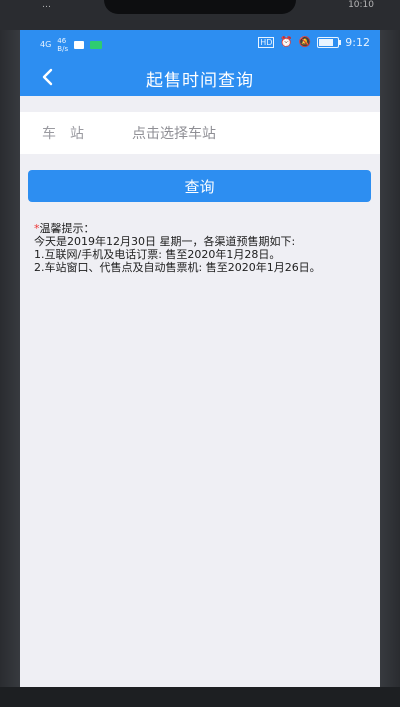 This screenshot has width=400, height=707. I want to click on mute-icon: 🔕, so click(305, 42).